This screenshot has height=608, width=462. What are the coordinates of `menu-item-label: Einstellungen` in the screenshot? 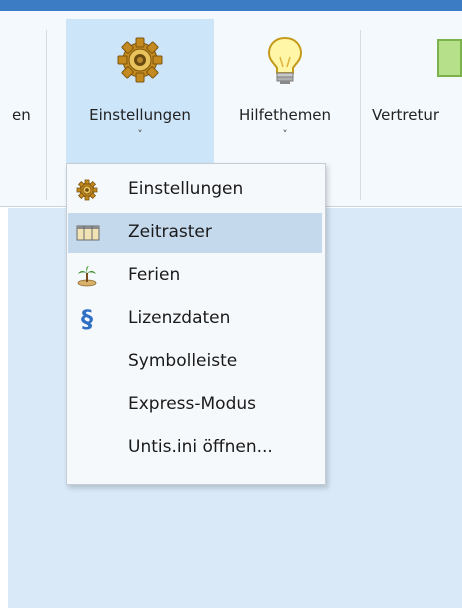 It's located at (186, 189).